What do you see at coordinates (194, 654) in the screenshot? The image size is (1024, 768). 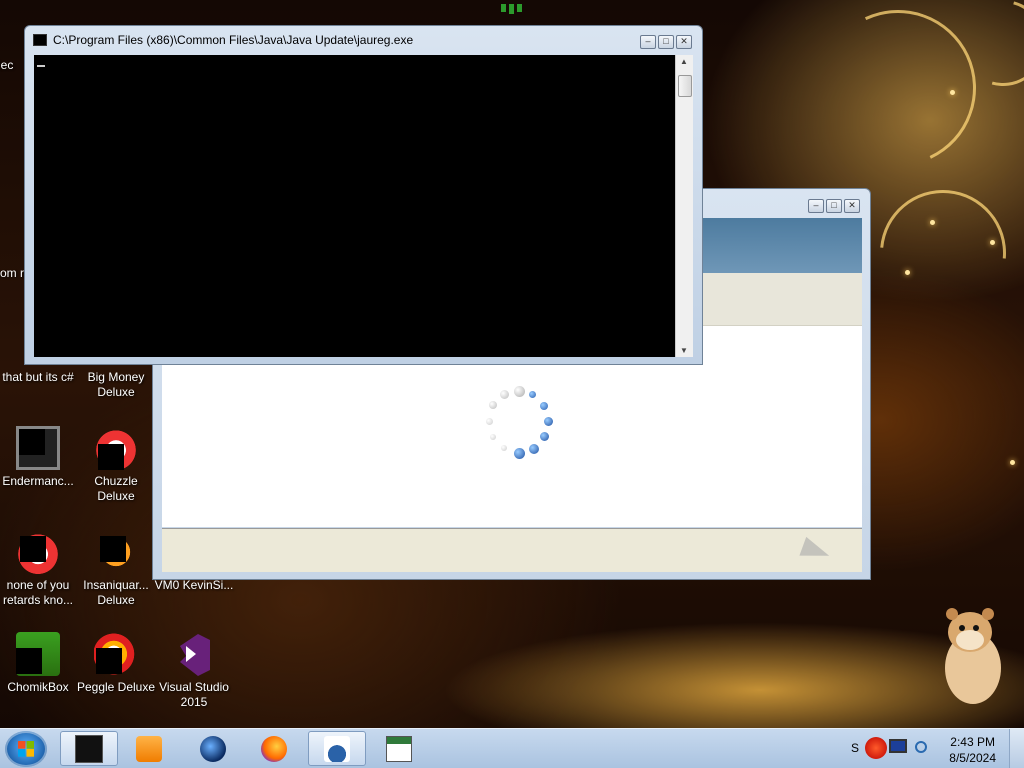 I see `visual-studio-icon` at bounding box center [194, 654].